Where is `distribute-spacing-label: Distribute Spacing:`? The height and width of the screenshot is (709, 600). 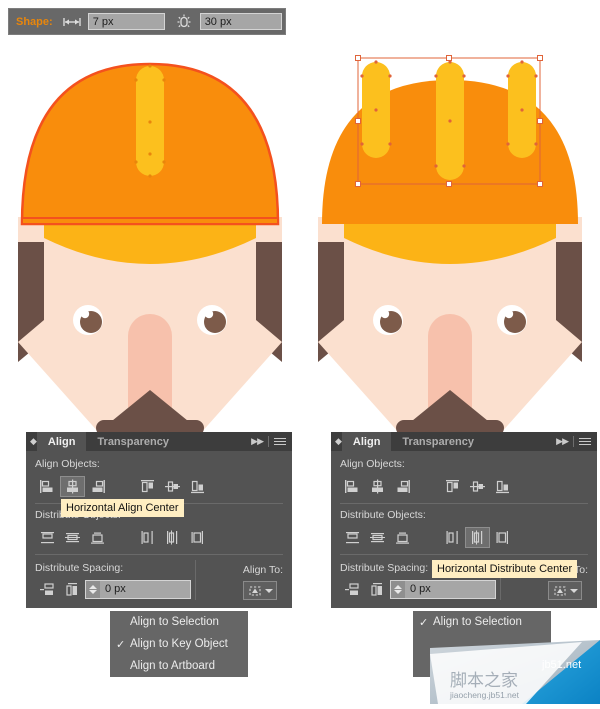 distribute-spacing-label: Distribute Spacing: is located at coordinates (79, 568).